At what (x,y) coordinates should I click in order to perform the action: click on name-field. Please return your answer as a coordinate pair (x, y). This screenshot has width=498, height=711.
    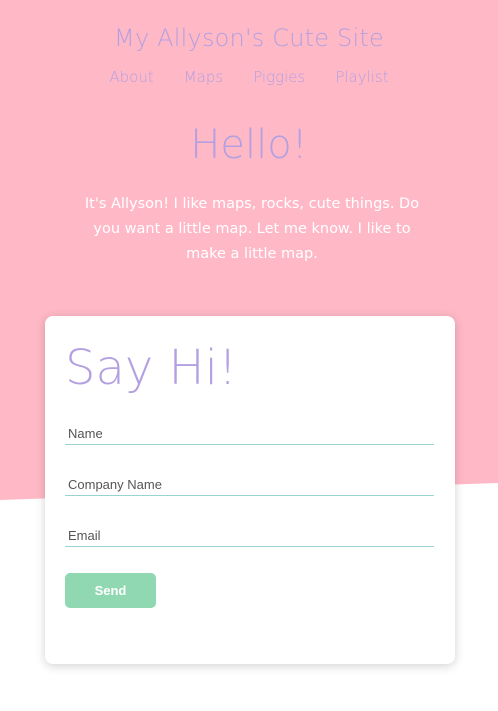
    Looking at the image, I should click on (249, 433).